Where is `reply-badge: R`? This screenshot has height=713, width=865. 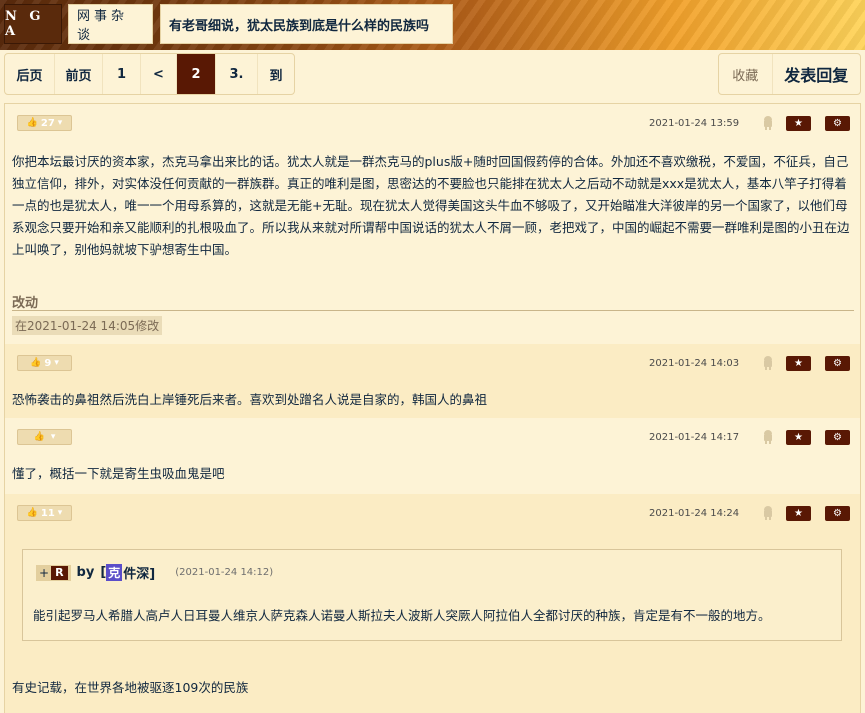 reply-badge: R is located at coordinates (59, 572).